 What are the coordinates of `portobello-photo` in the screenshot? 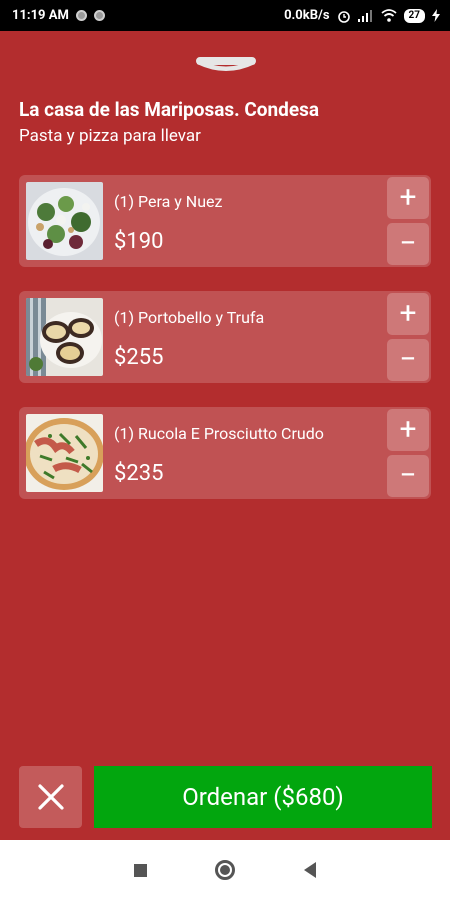 It's located at (64, 337).